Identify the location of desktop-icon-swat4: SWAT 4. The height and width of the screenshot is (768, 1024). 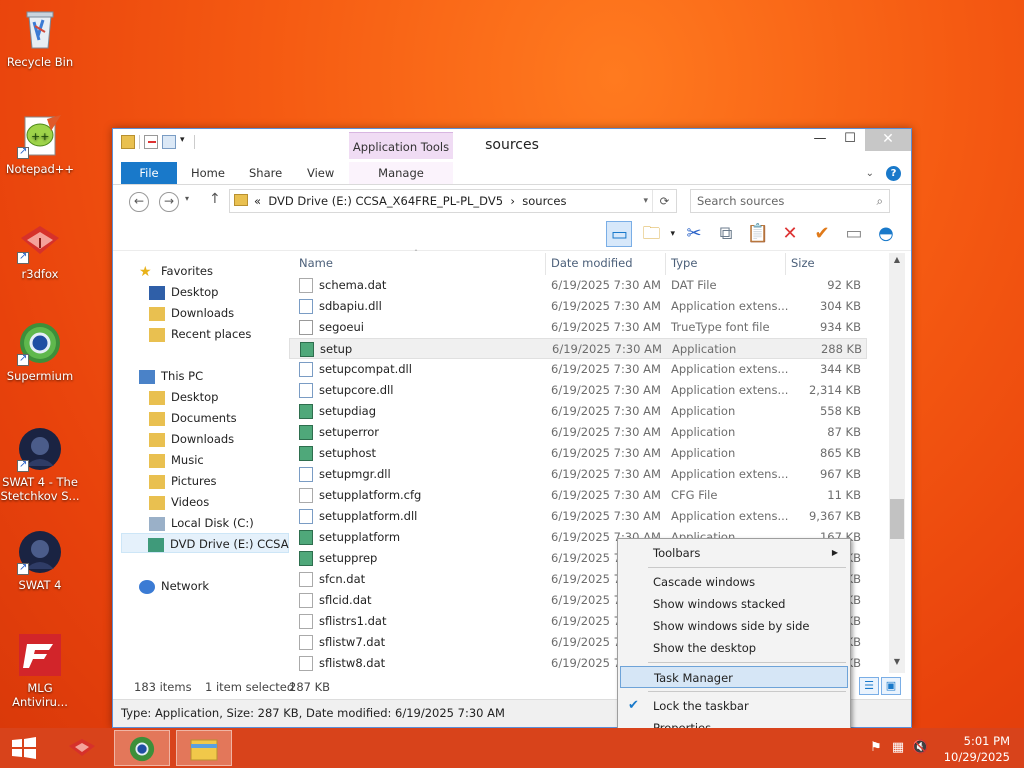
(40, 560).